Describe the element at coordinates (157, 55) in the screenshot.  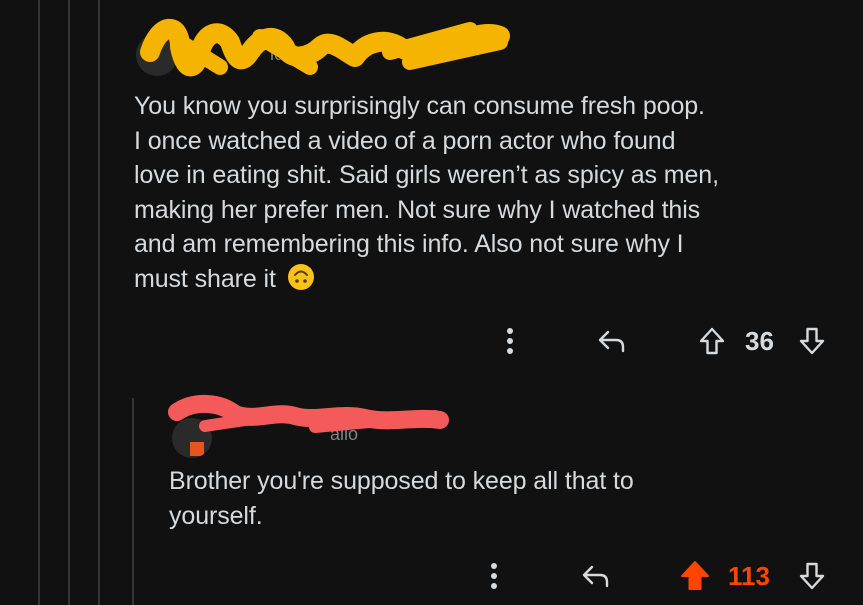
I see `avatar` at that location.